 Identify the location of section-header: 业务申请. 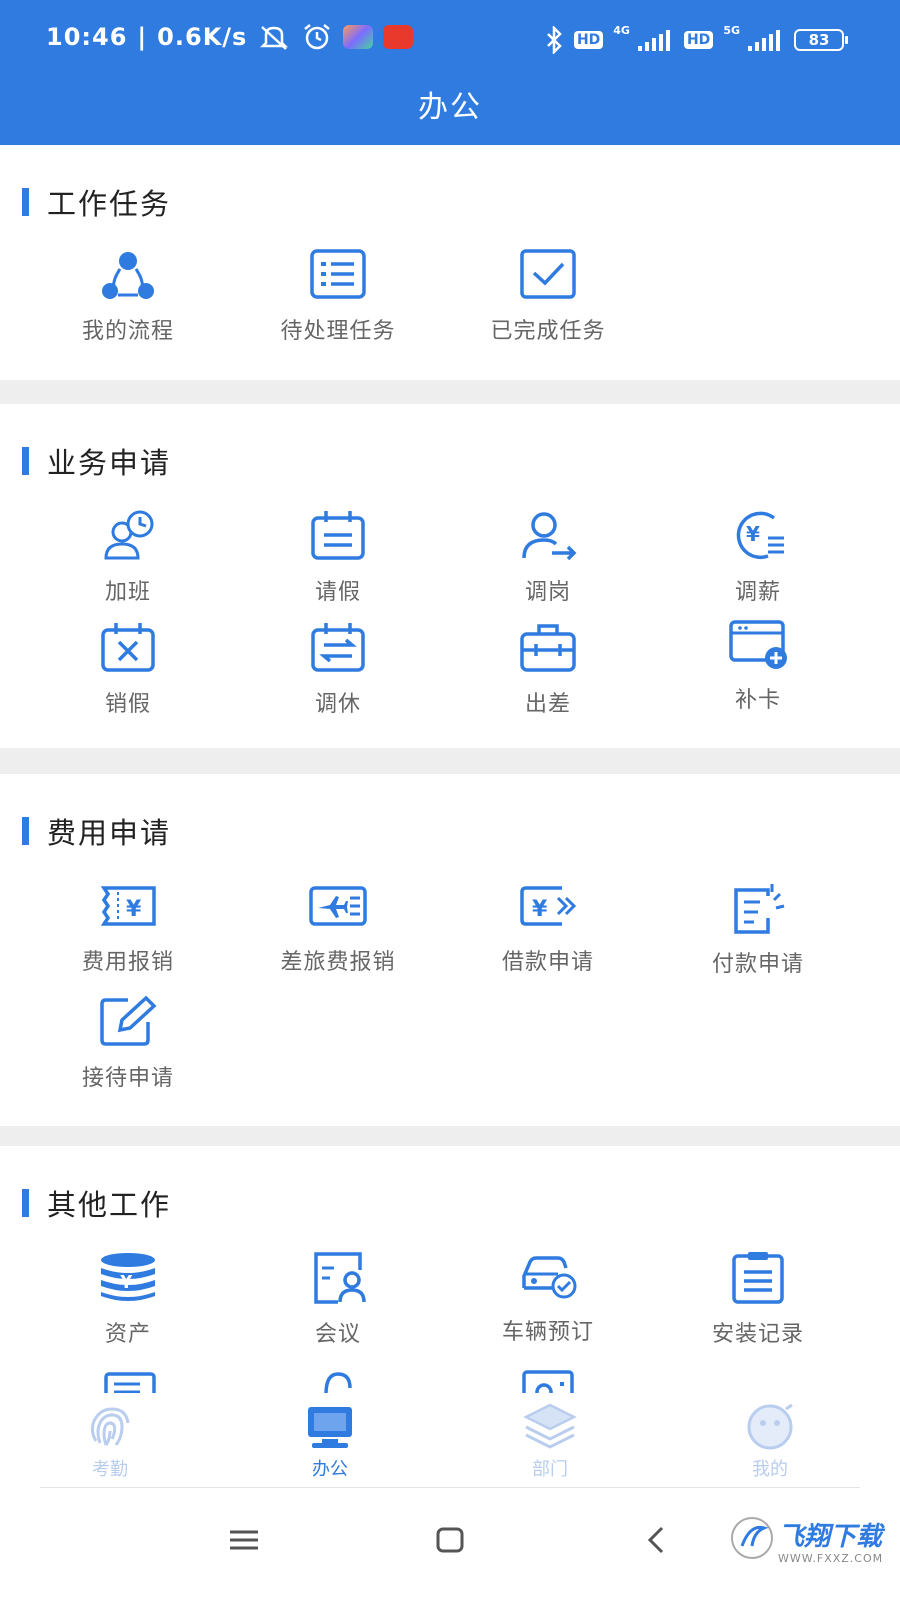
(96, 461).